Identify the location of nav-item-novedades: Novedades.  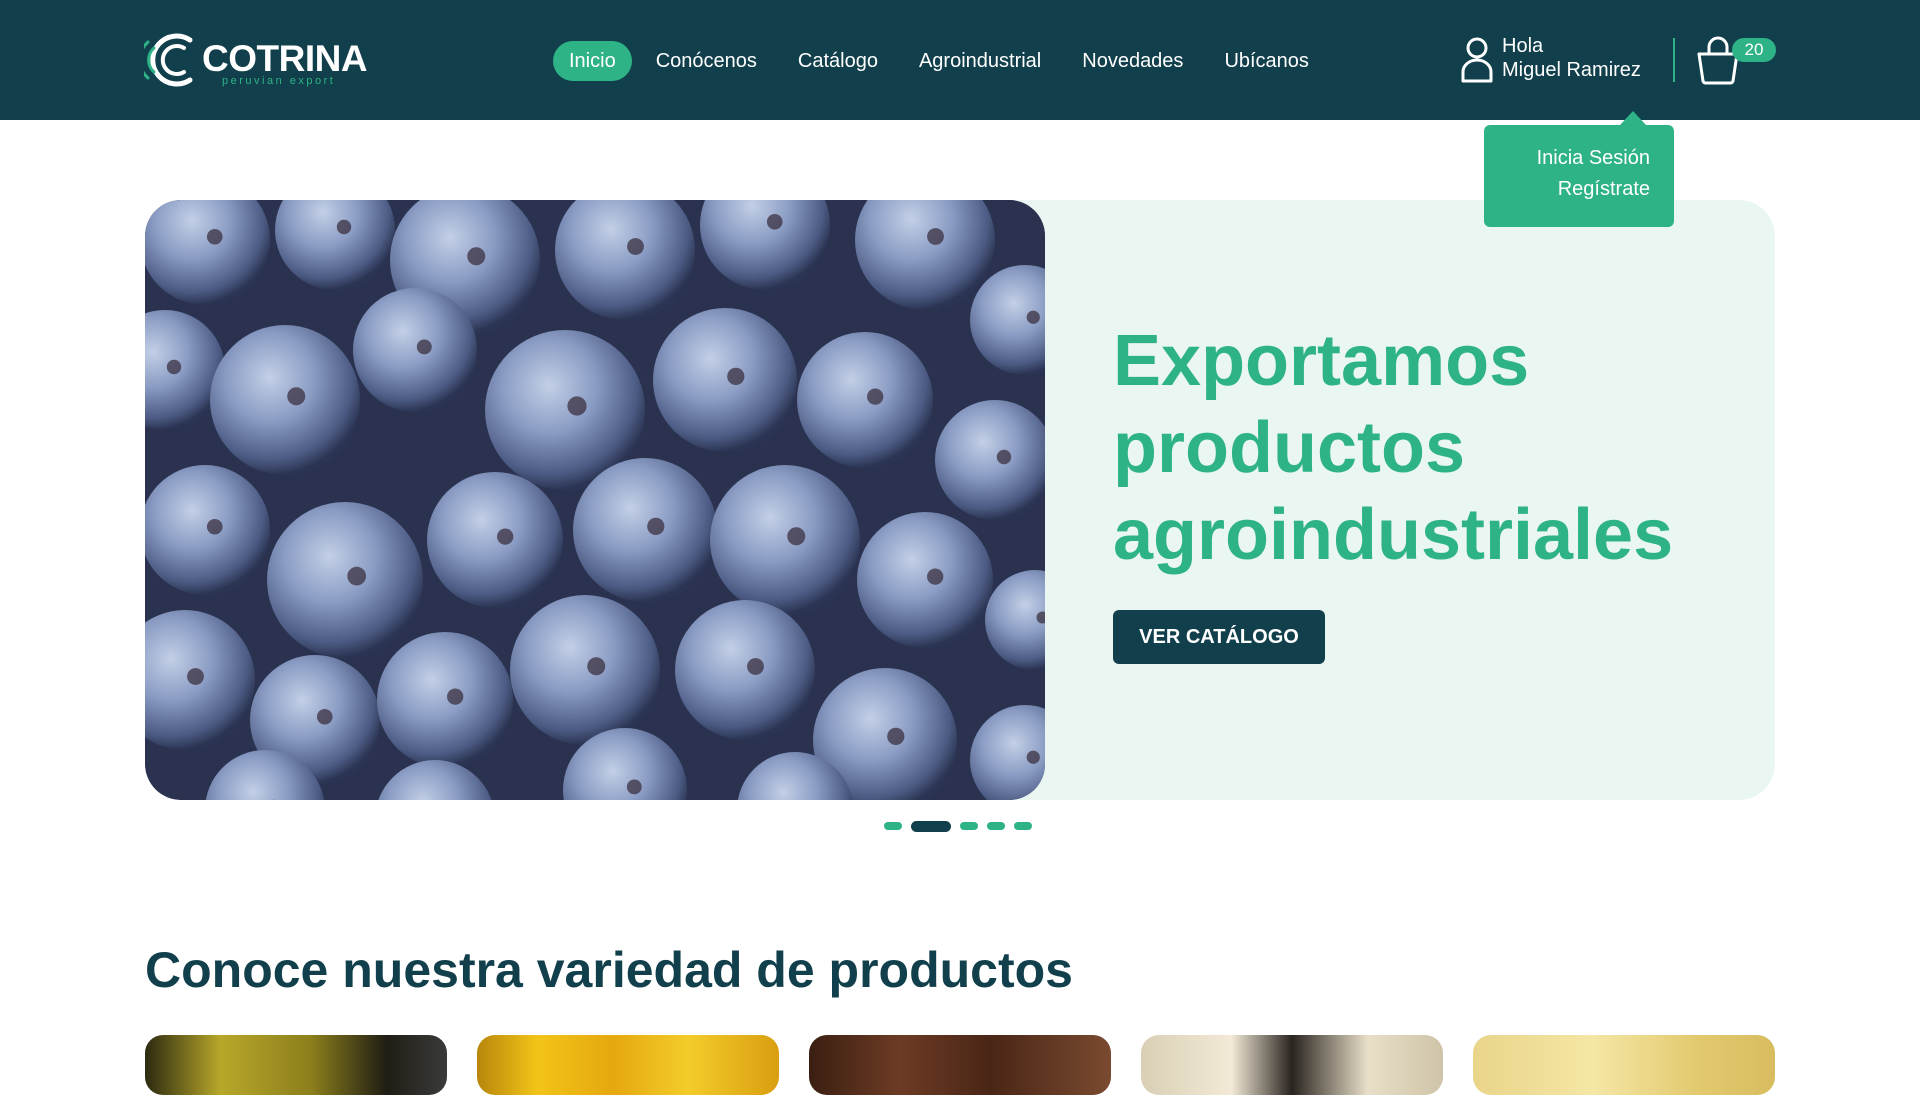
(1132, 61).